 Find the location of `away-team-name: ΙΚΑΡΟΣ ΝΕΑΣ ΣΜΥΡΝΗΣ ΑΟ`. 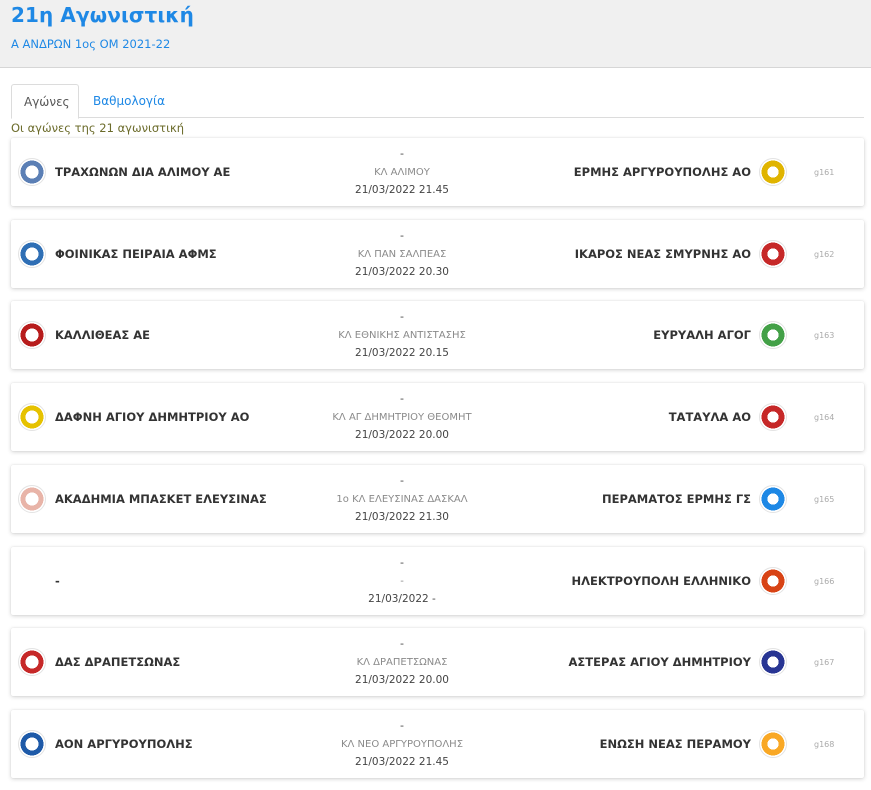

away-team-name: ΙΚΑΡΟΣ ΝΕΑΣ ΣΜΥΡΝΗΣ ΑΟ is located at coordinates (663, 254).